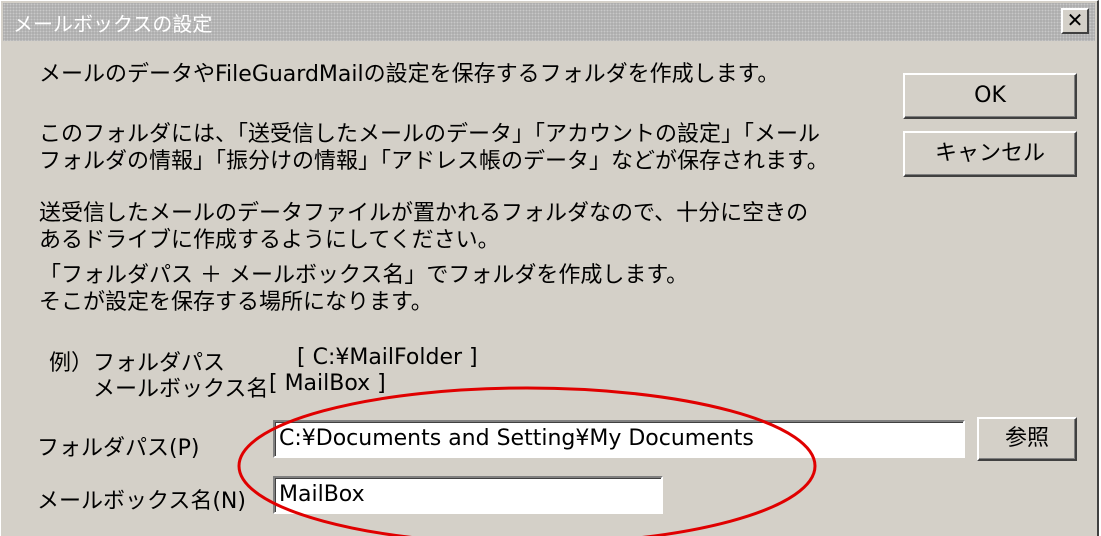 This screenshot has height=536, width=1101. Describe the element at coordinates (990, 96) in the screenshot. I see `ok-button: OK` at that location.